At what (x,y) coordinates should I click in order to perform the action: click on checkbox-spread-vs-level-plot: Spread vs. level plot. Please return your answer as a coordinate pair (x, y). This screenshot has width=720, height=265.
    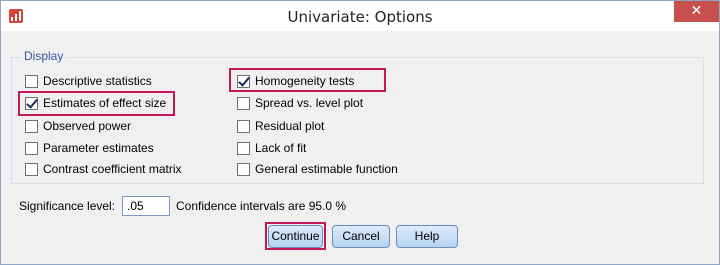
    Looking at the image, I should click on (300, 103).